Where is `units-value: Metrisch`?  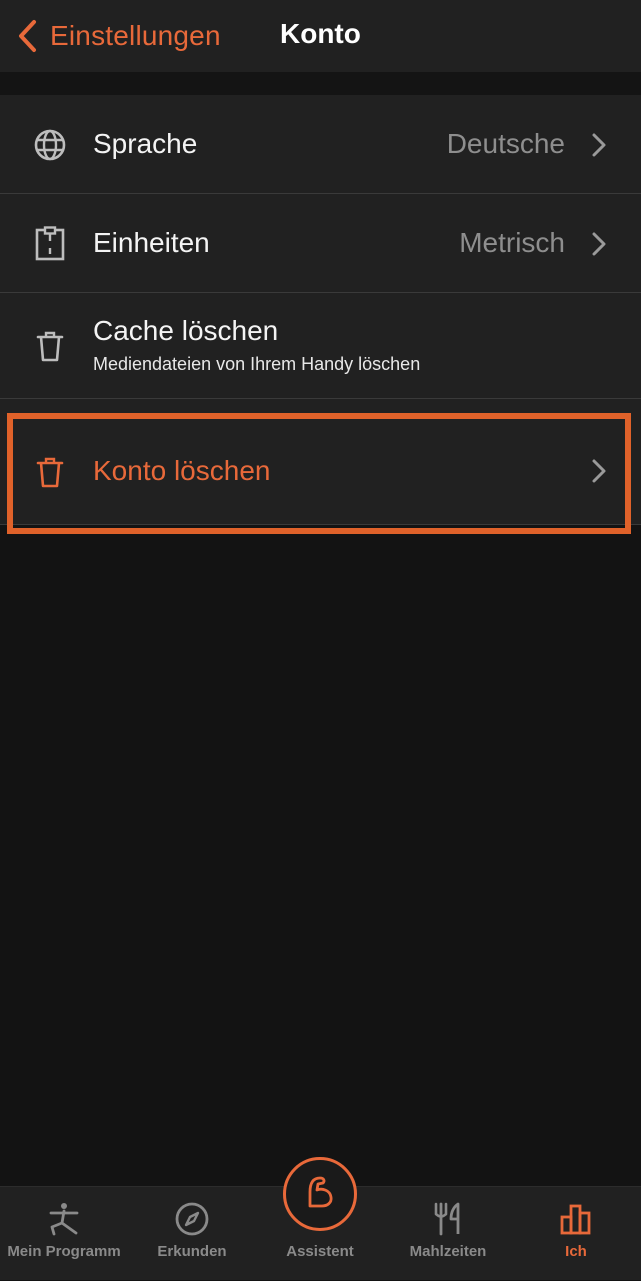
units-value: Metrisch is located at coordinates (512, 242).